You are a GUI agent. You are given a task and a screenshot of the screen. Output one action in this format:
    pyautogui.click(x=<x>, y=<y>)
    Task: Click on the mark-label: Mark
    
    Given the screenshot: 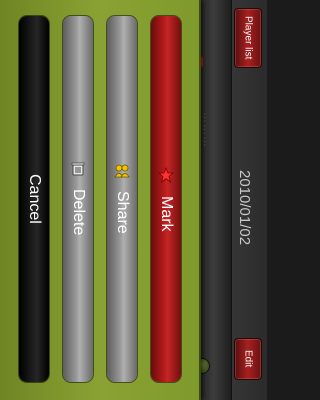 What is the action you would take?
    pyautogui.click(x=166, y=213)
    